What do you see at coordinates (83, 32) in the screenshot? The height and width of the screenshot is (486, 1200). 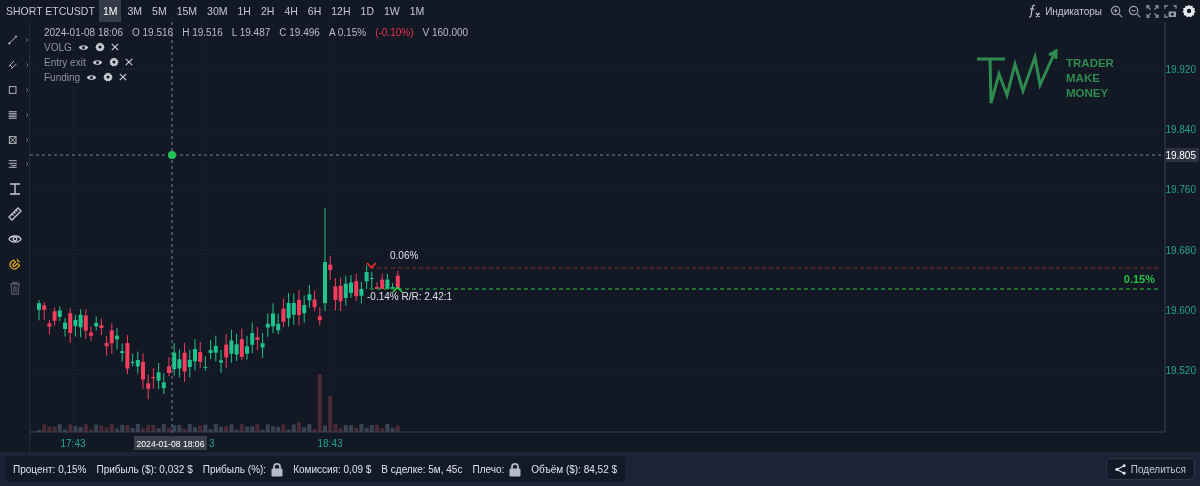 I see `legend-value: 2024-01-08 18:06` at bounding box center [83, 32].